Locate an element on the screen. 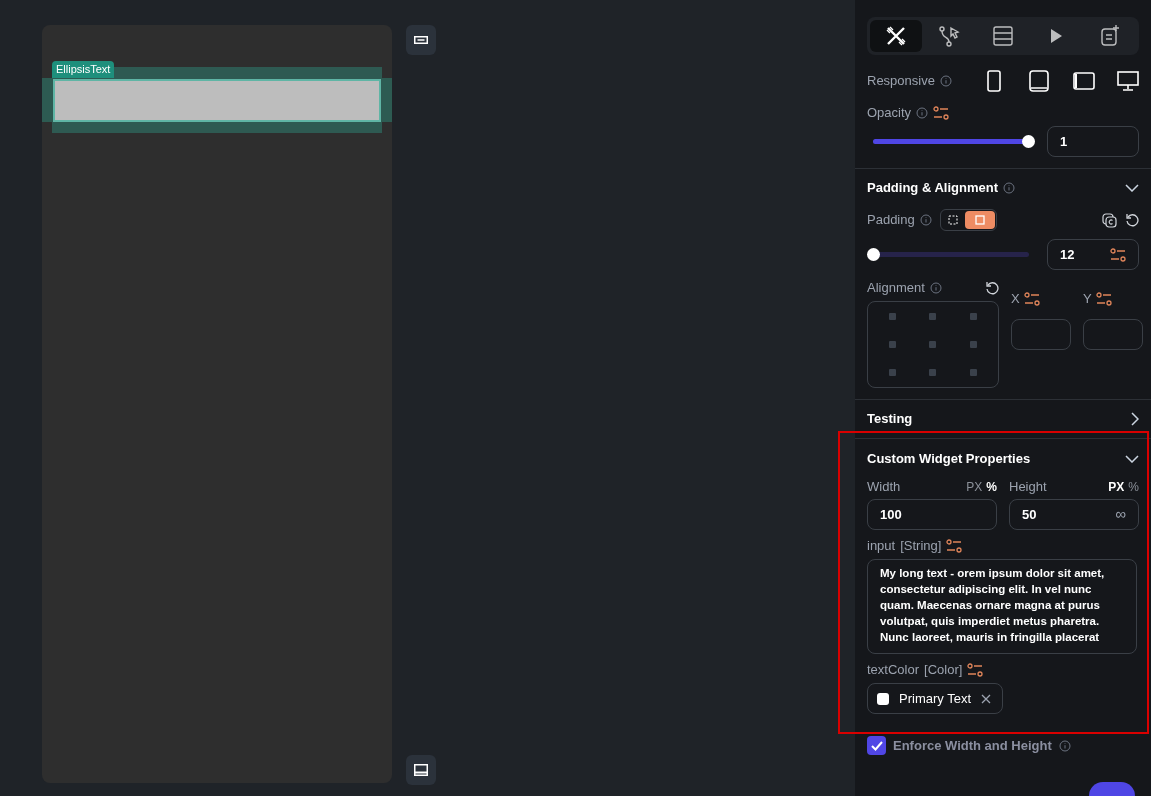 Image resolution: width=1151 pixels, height=796 pixels. input-value: 50 is located at coordinates (1029, 514).